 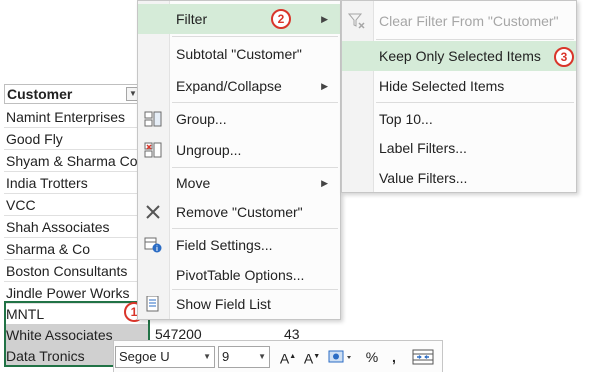 I want to click on table-row: Boston Consultants, so click(x=77, y=271).